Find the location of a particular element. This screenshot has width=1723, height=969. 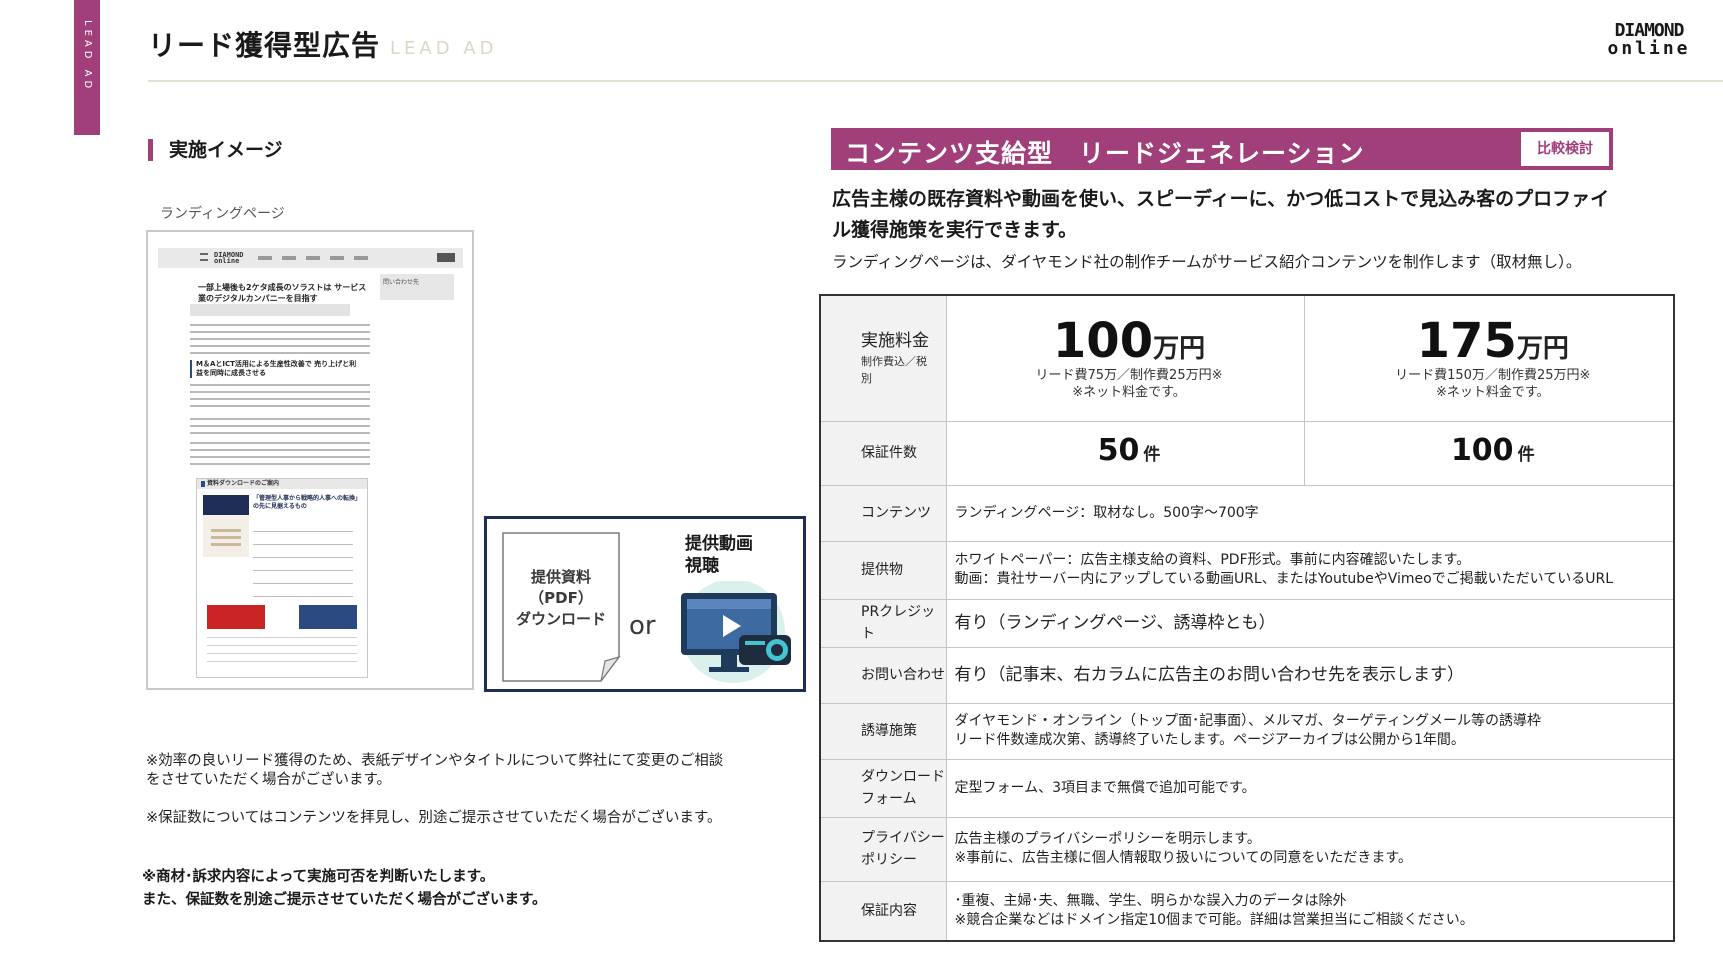

price-unit-plan1: 万円 is located at coordinates (1179, 349).